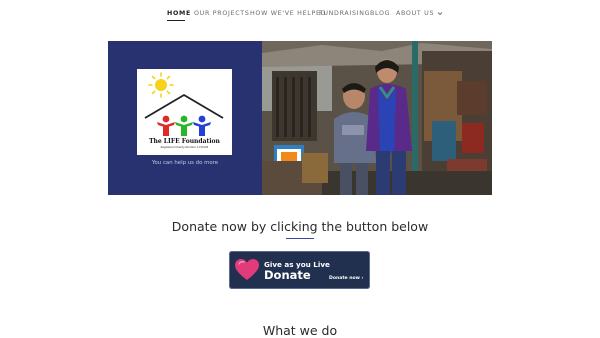  What do you see at coordinates (184, 147) in the screenshot?
I see `logo-charity-number: Registered Charity Number 1130195` at bounding box center [184, 147].